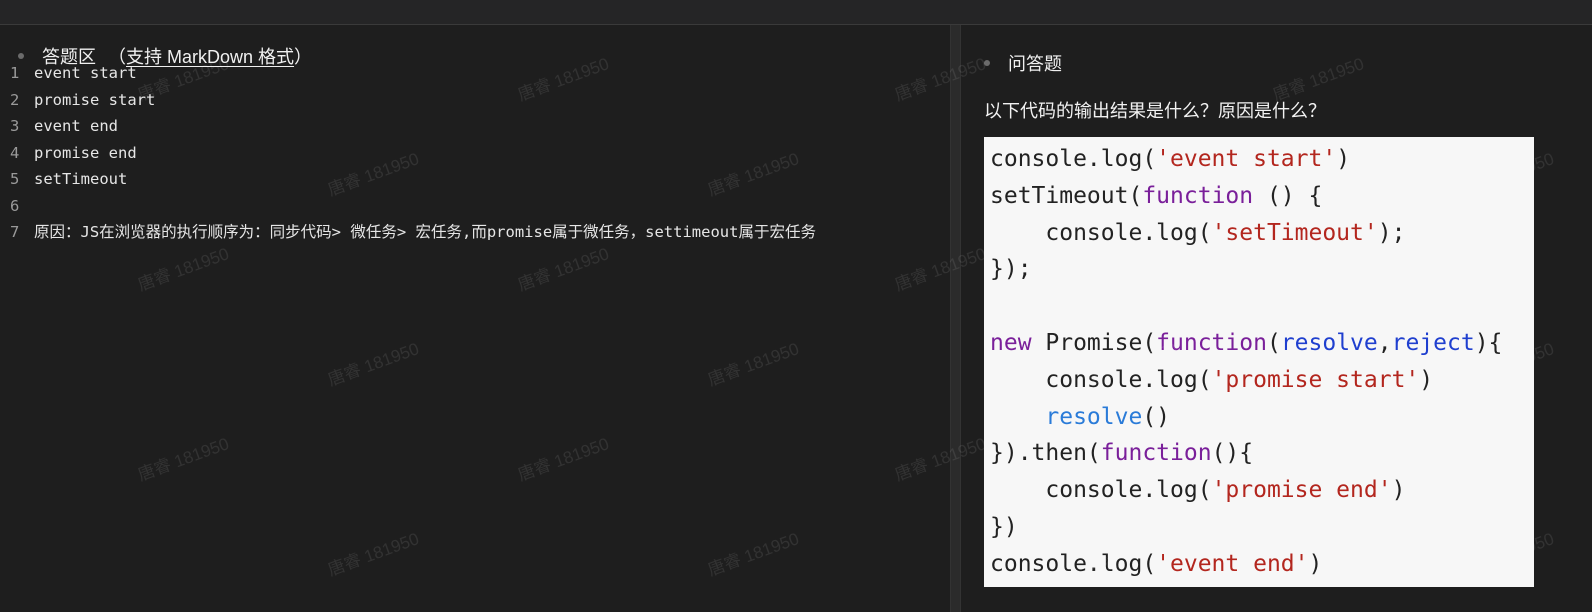 This screenshot has height=612, width=1592. I want to click on line-text: event end, so click(462, 126).